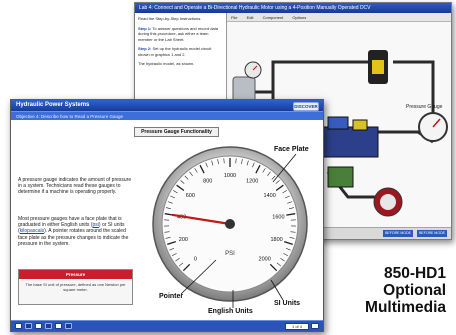 The height and width of the screenshot is (335, 456). Describe the element at coordinates (299, 17) in the screenshot. I see `menu-options: Options` at that location.